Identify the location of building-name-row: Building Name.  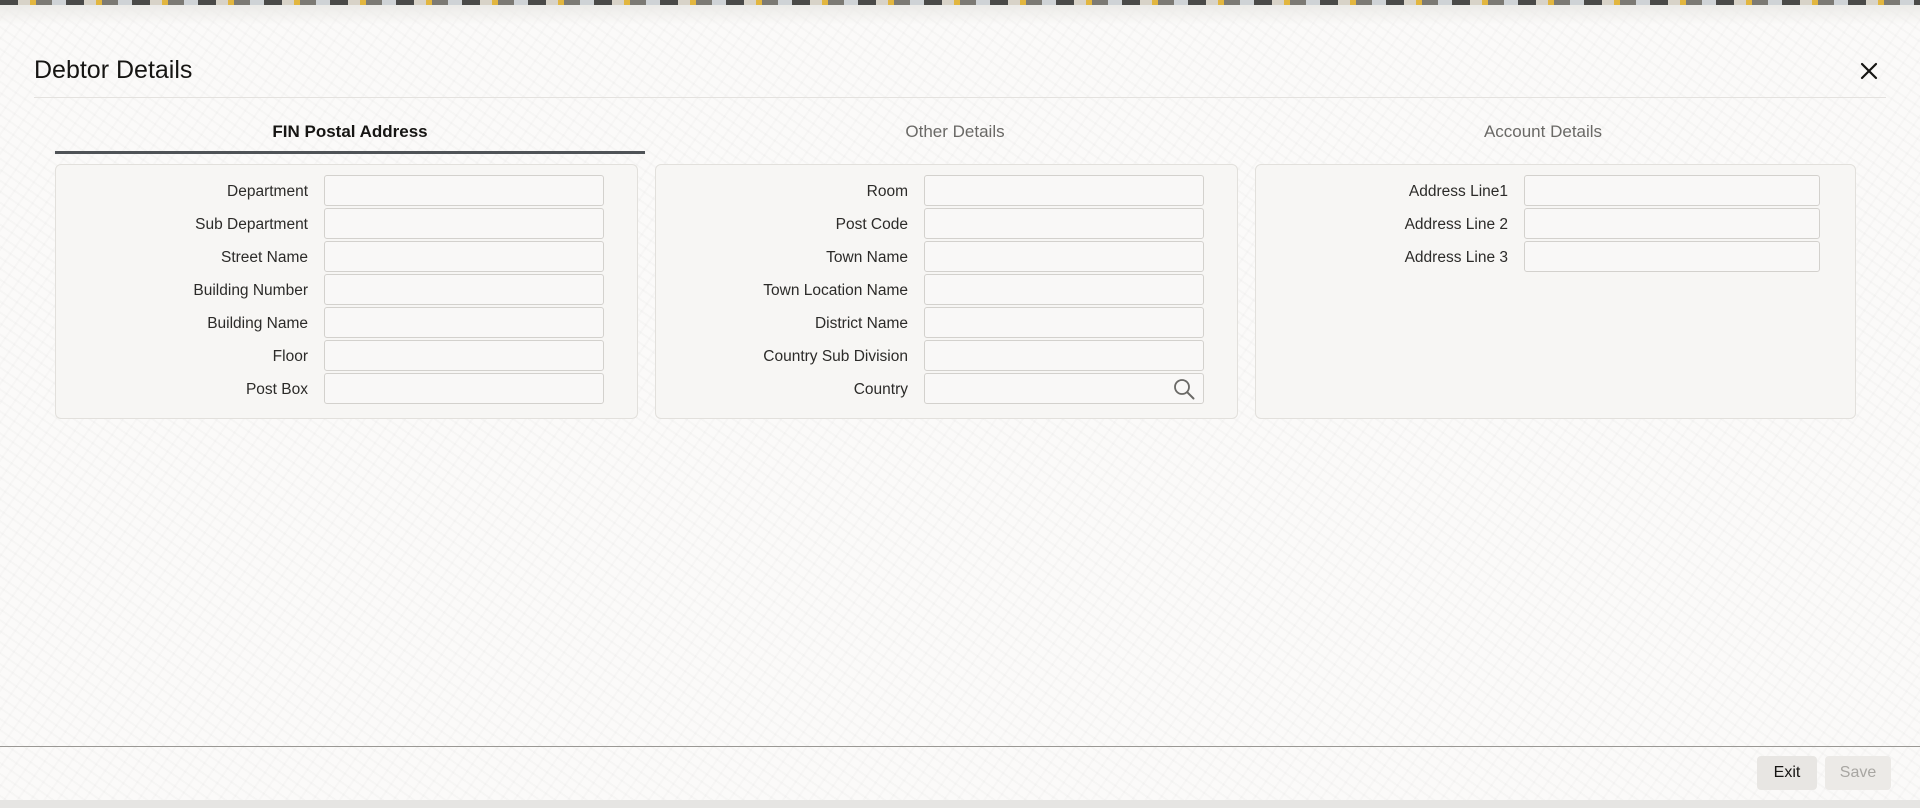
(346, 323).